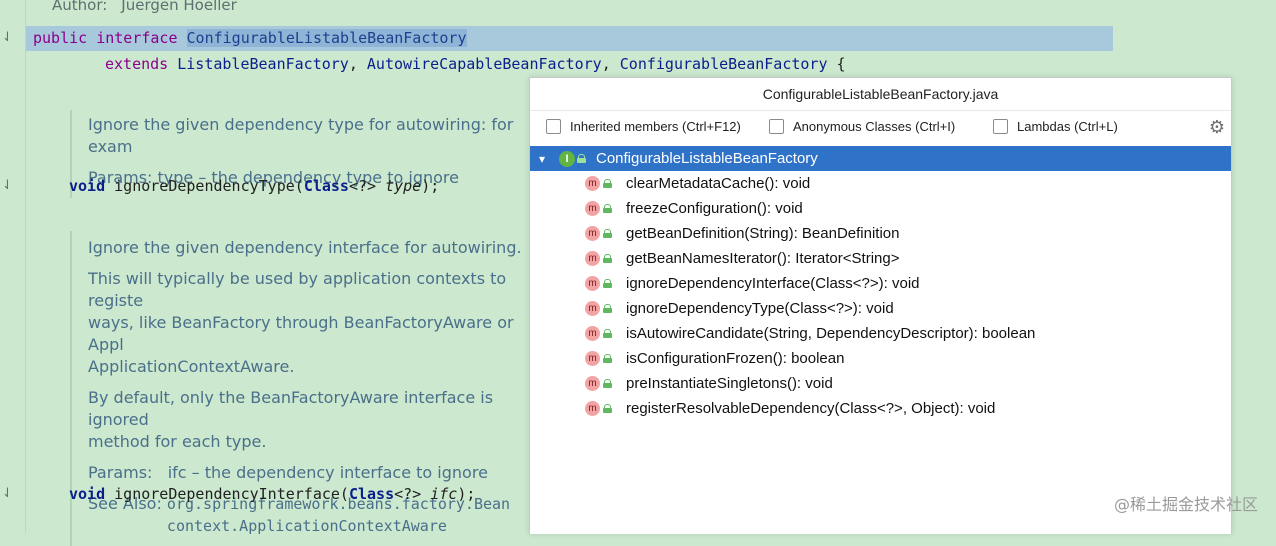 This screenshot has width=1276, height=546. Describe the element at coordinates (231, 494) in the screenshot. I see `method-name: ignoreDependencyInterface(` at that location.